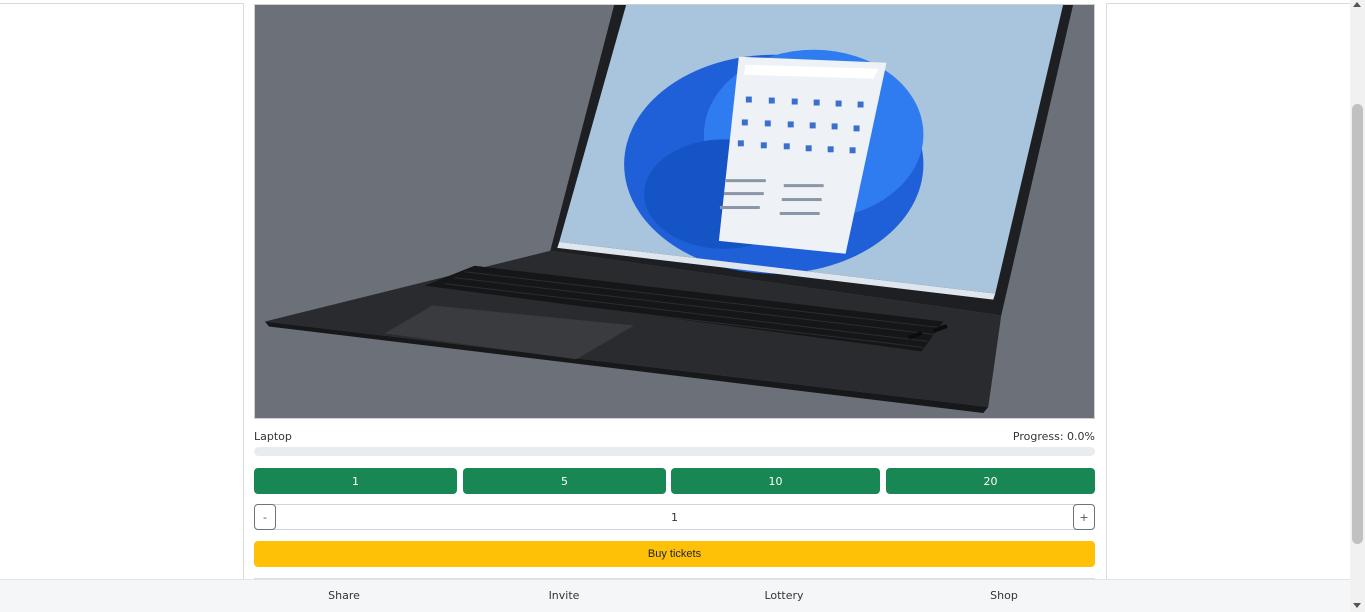 This screenshot has width=1365, height=612. I want to click on buy-tickets-button: Buy tickets, so click(674, 554).